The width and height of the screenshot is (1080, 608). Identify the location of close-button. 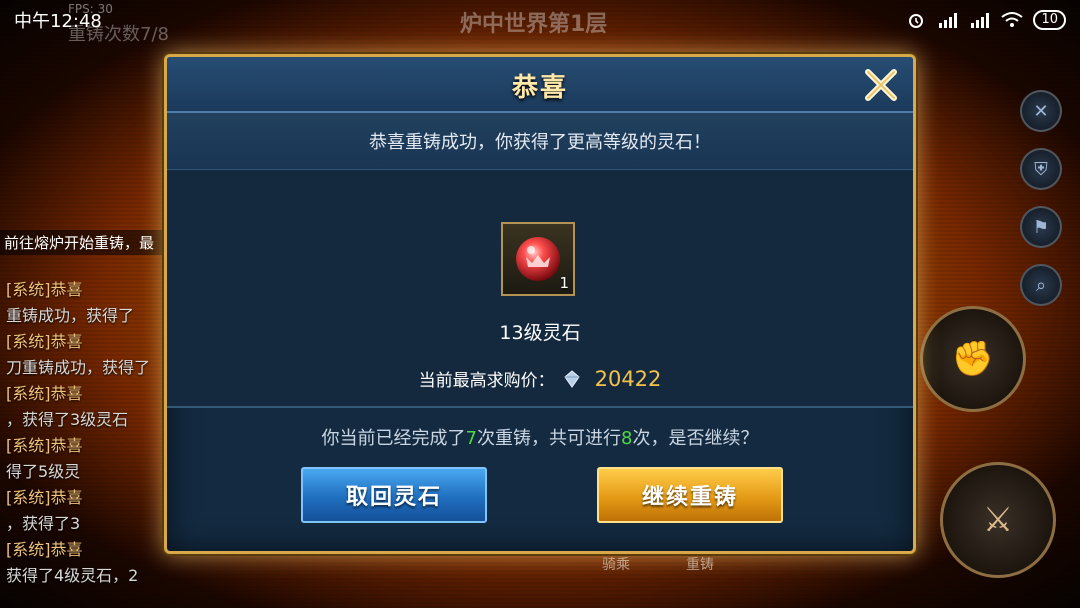
(881, 85).